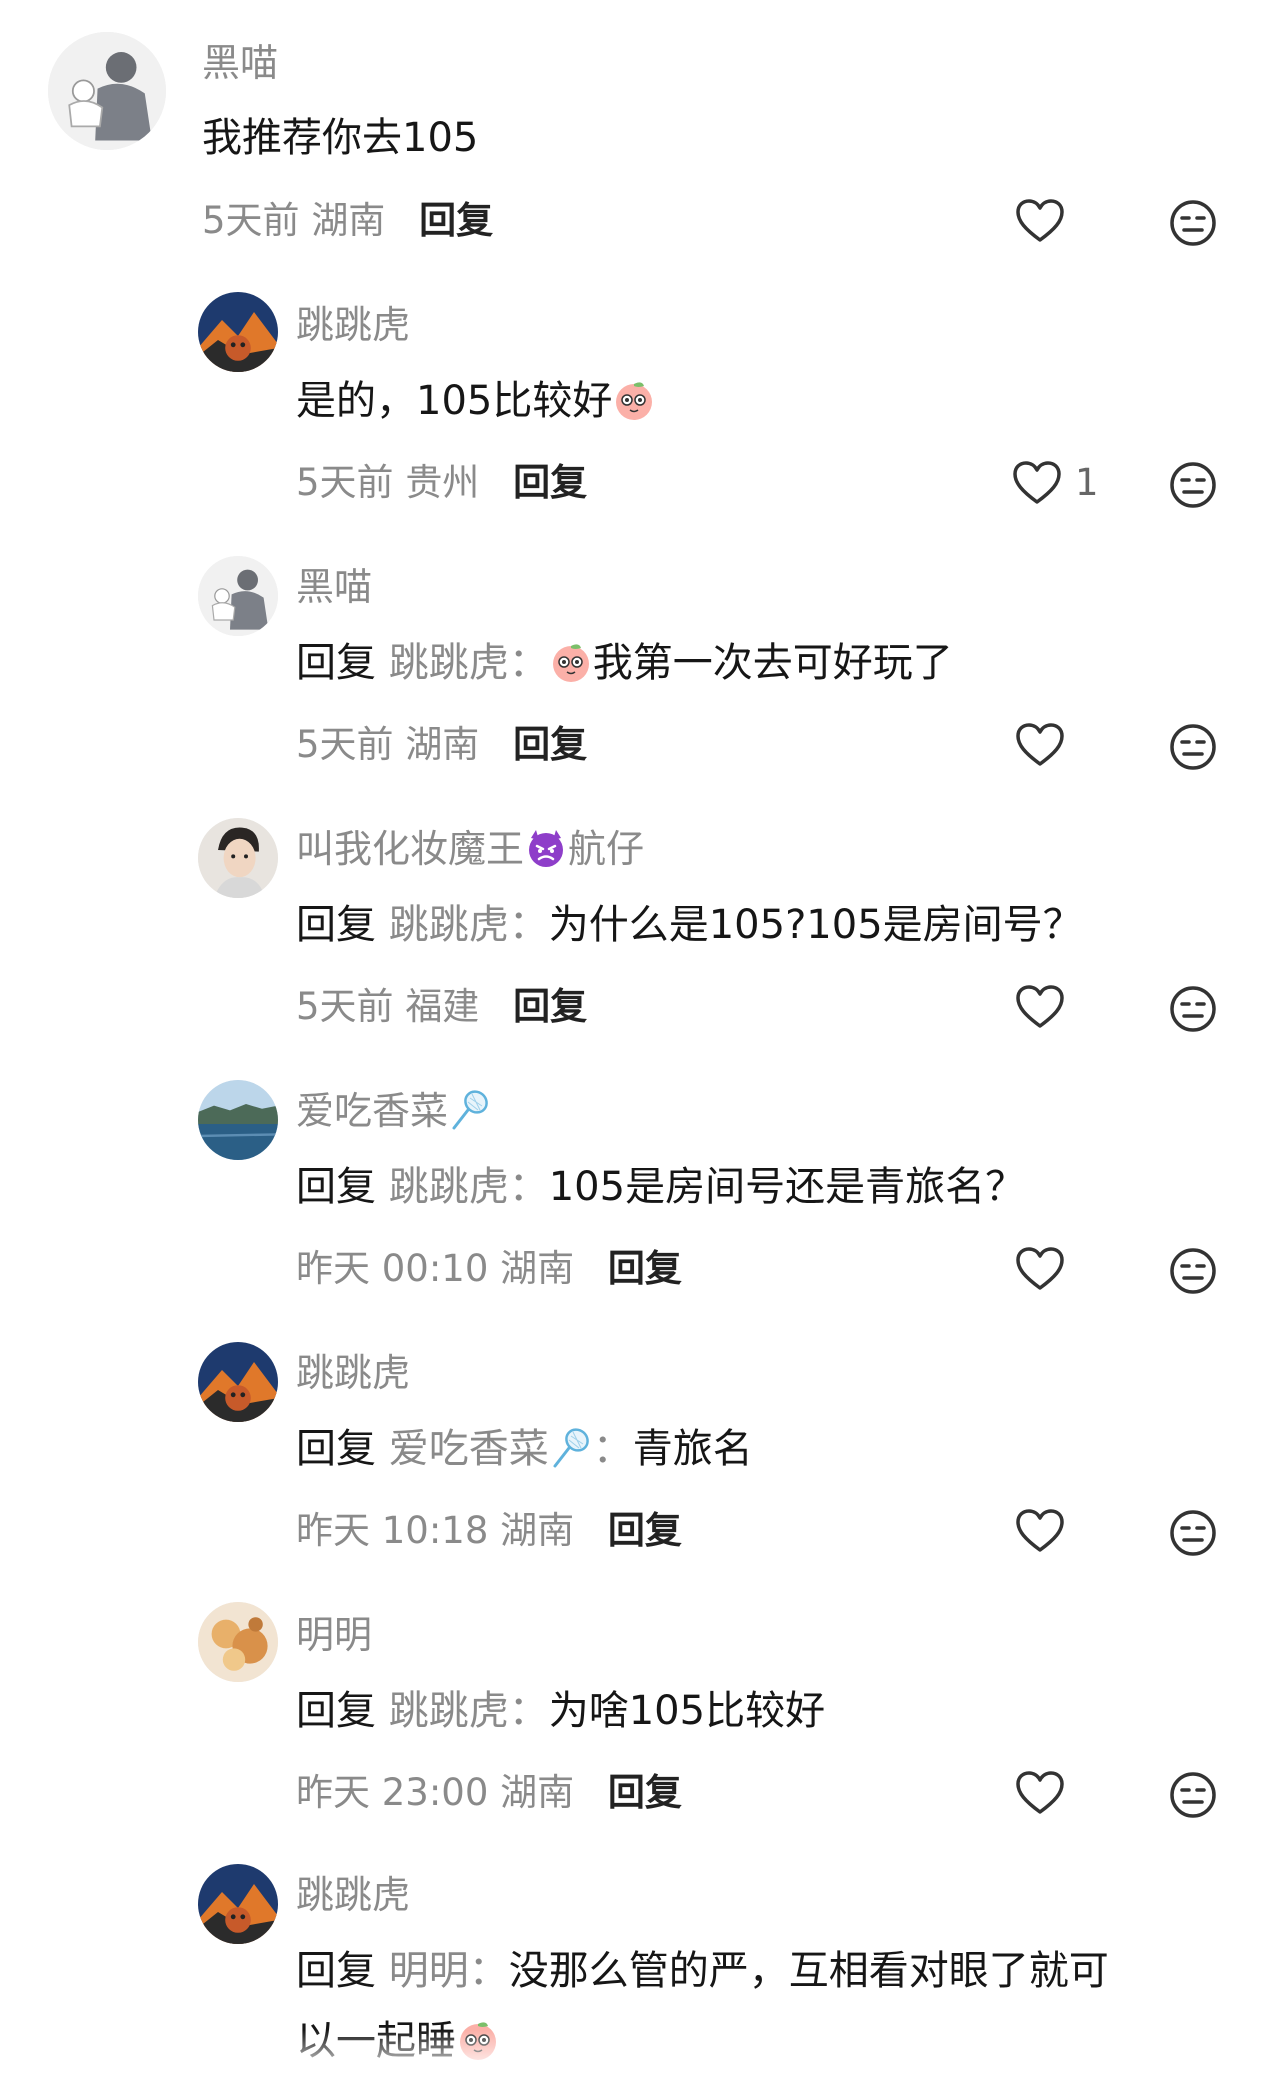 This screenshot has height=2076, width=1280. What do you see at coordinates (454, 401) in the screenshot?
I see `comment-text-content: 是的，105比较好` at bounding box center [454, 401].